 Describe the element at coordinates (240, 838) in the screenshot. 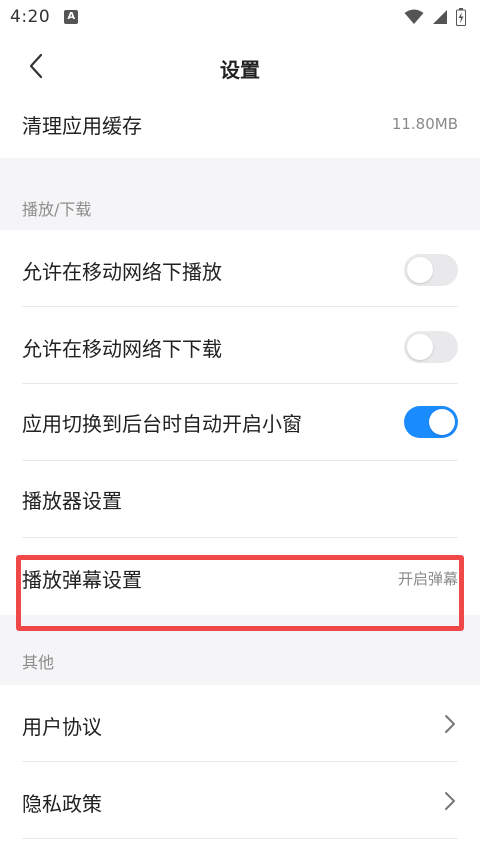

I see `divider` at that location.